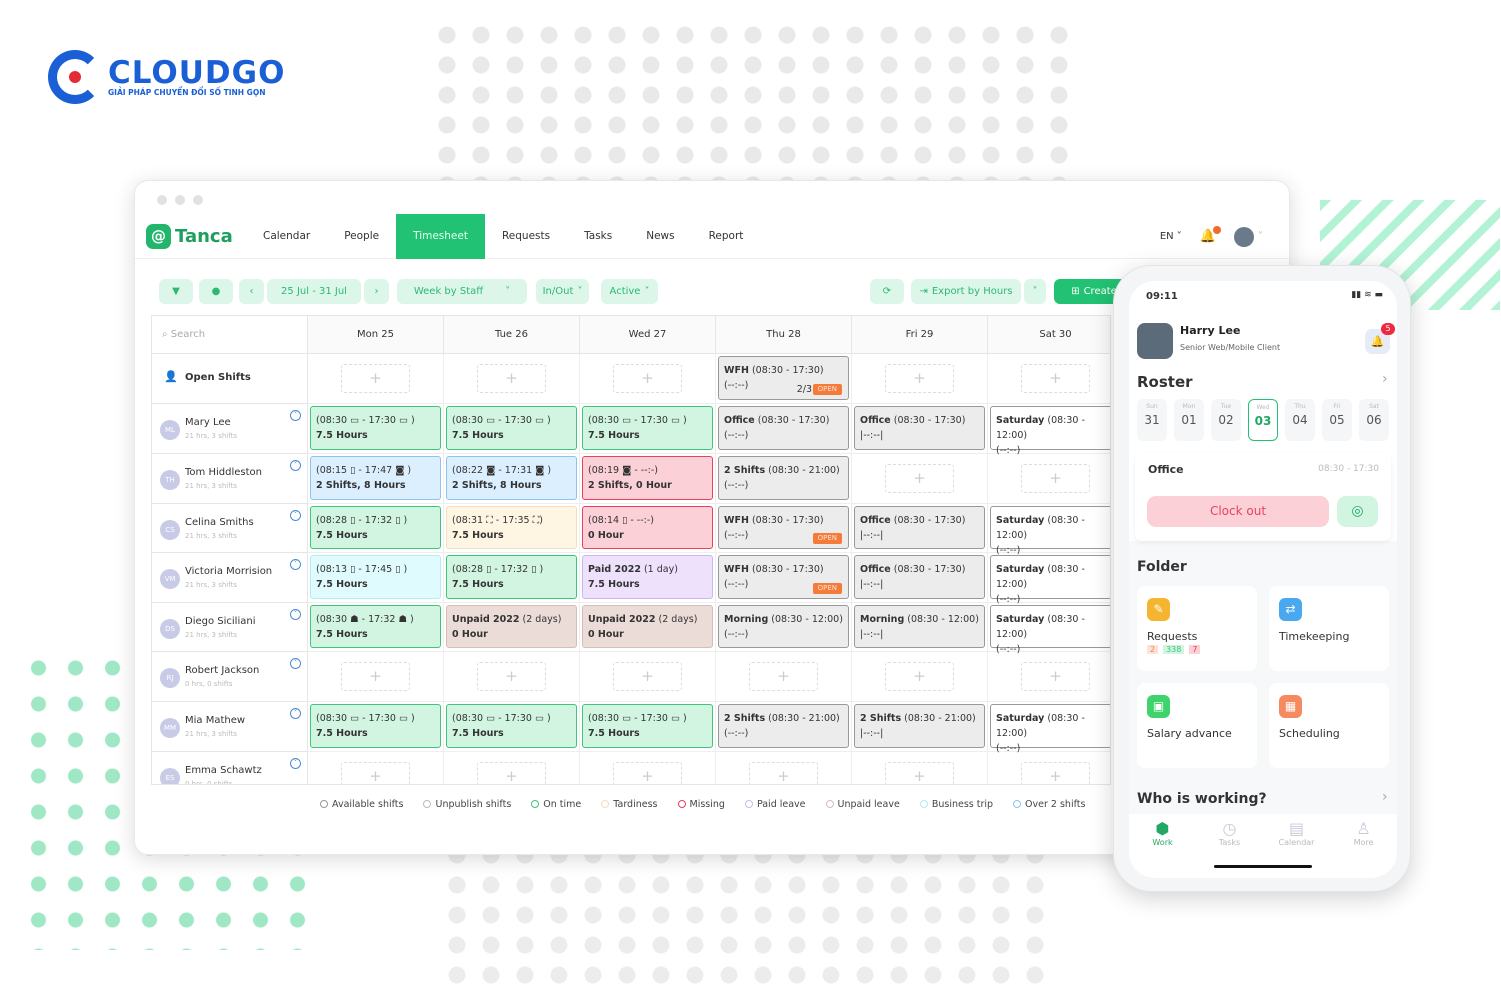 This screenshot has height=1001, width=1501. What do you see at coordinates (1357, 511) in the screenshot?
I see `location-target-icon: ◎` at bounding box center [1357, 511].